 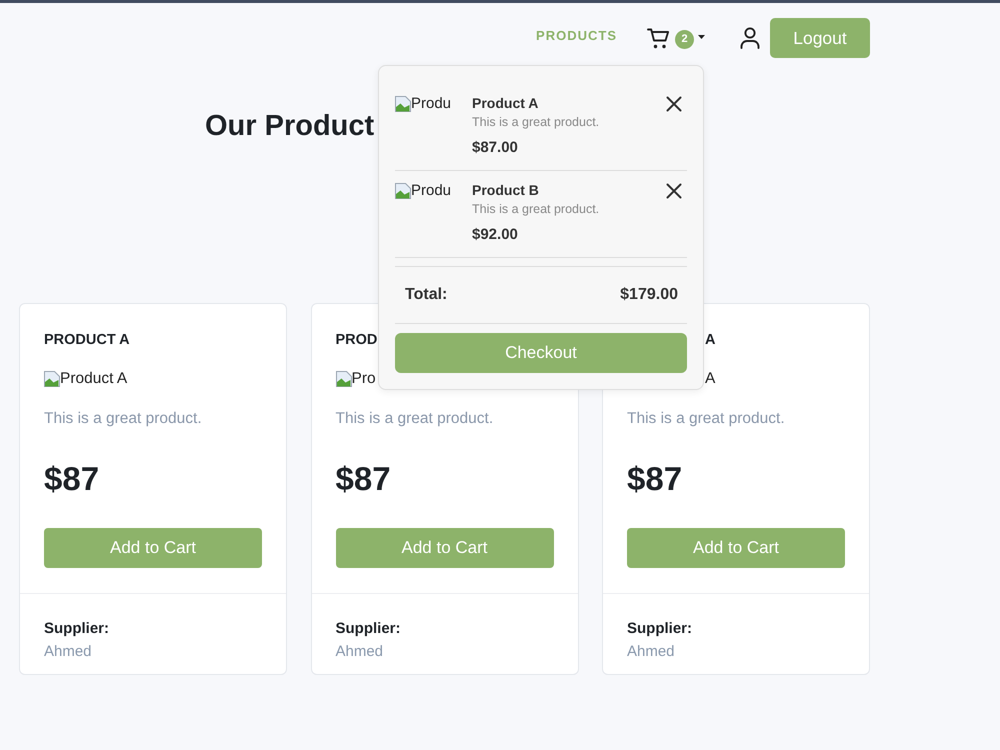 What do you see at coordinates (659, 38) in the screenshot?
I see `cart-icon` at bounding box center [659, 38].